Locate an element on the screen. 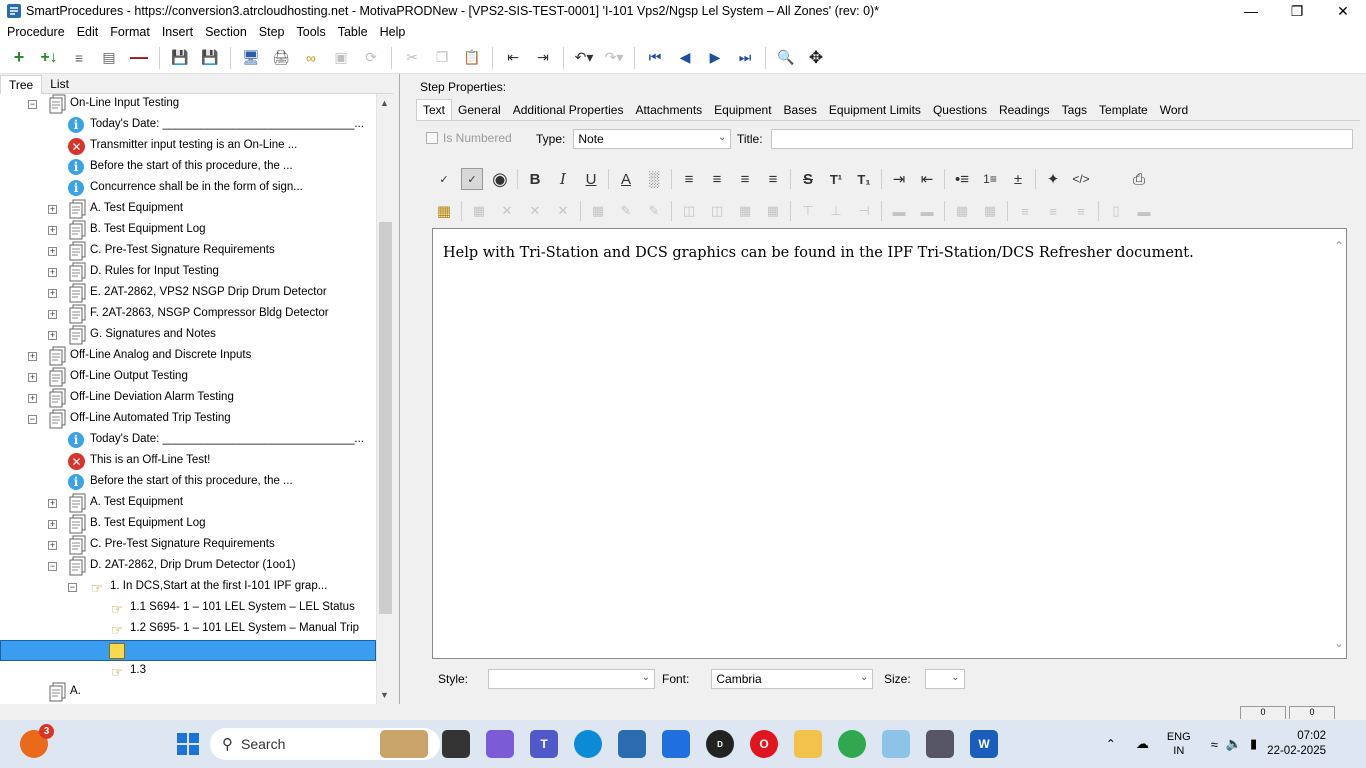  align-left-icon: ≡ is located at coordinates (689, 179).